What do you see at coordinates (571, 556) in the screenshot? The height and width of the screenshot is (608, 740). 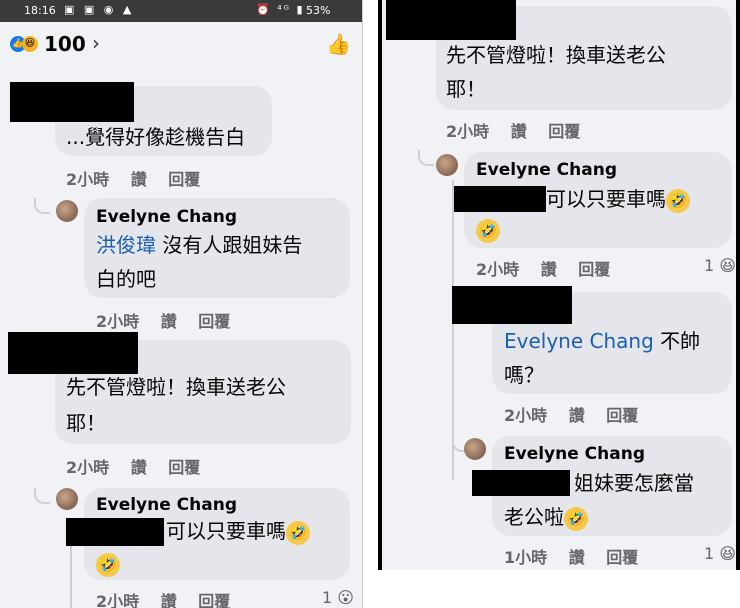 I see `reply-meta: 1小時 讚 回覆` at bounding box center [571, 556].